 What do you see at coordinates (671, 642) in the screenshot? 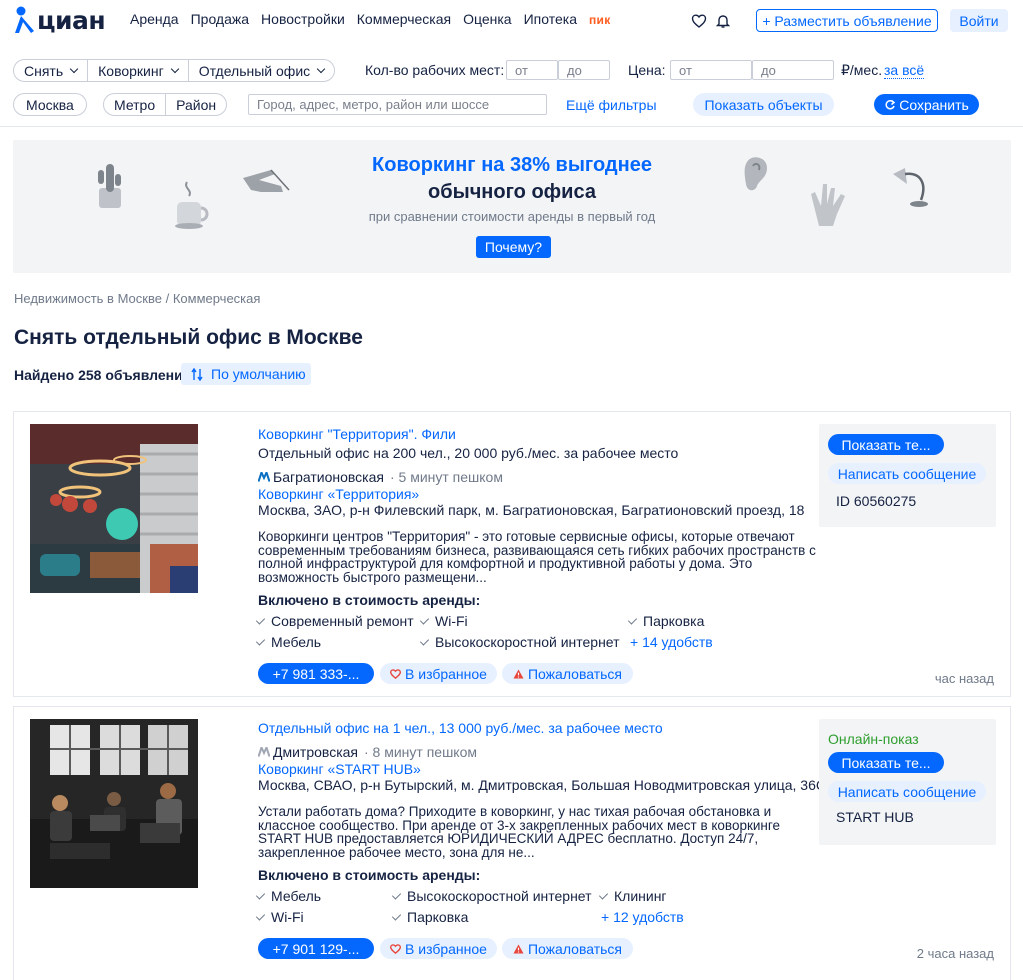
I see `more-amenities-link: + 14 удобств` at bounding box center [671, 642].